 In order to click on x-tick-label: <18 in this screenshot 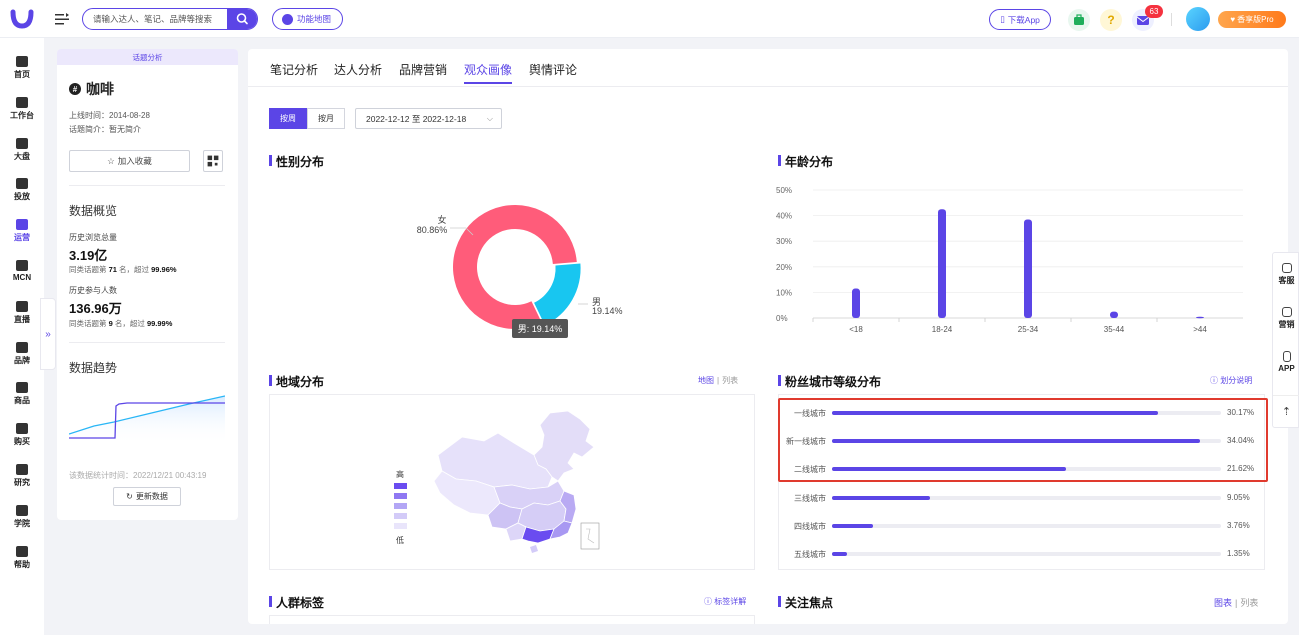, I will do `click(856, 329)`.